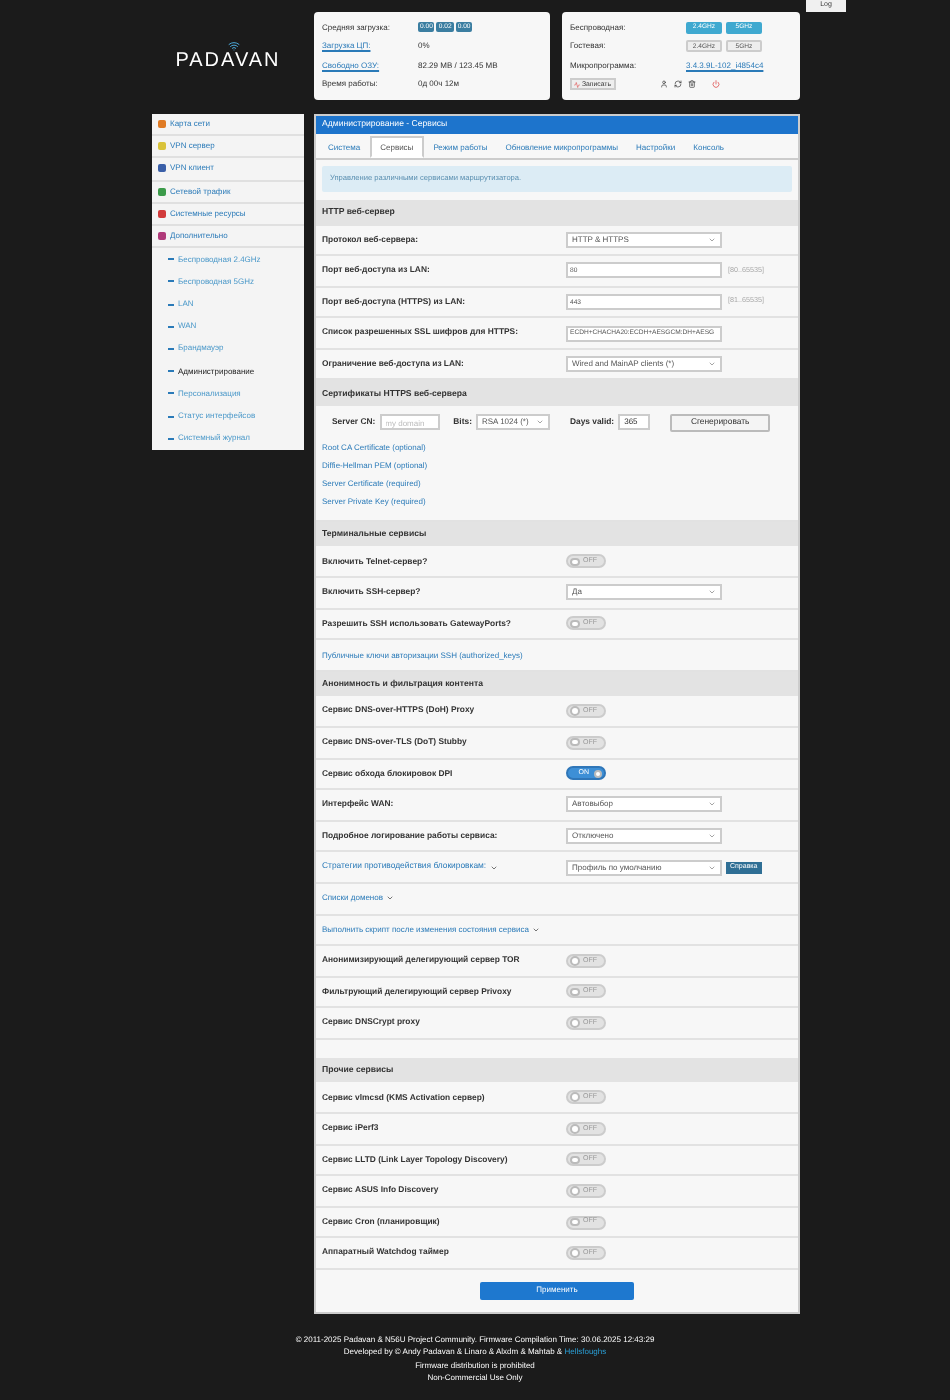 The image size is (950, 1400). Describe the element at coordinates (715, 84) in the screenshot. I see `power-icon` at that location.